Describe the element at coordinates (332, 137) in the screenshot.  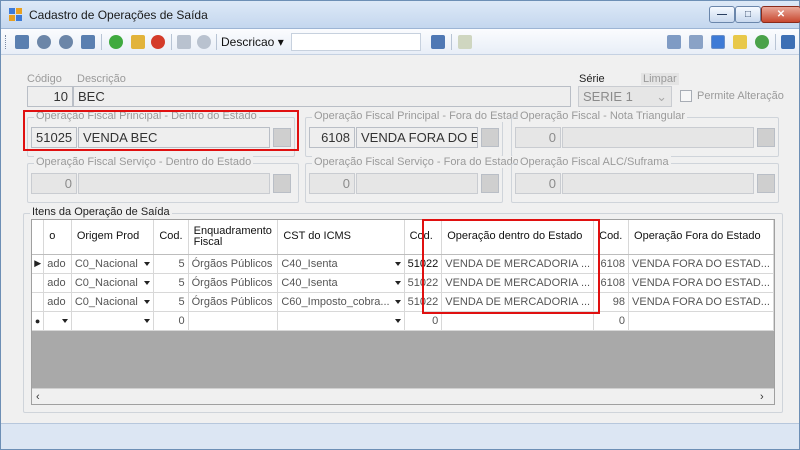
I see `principal-fora-code: 6108` at that location.